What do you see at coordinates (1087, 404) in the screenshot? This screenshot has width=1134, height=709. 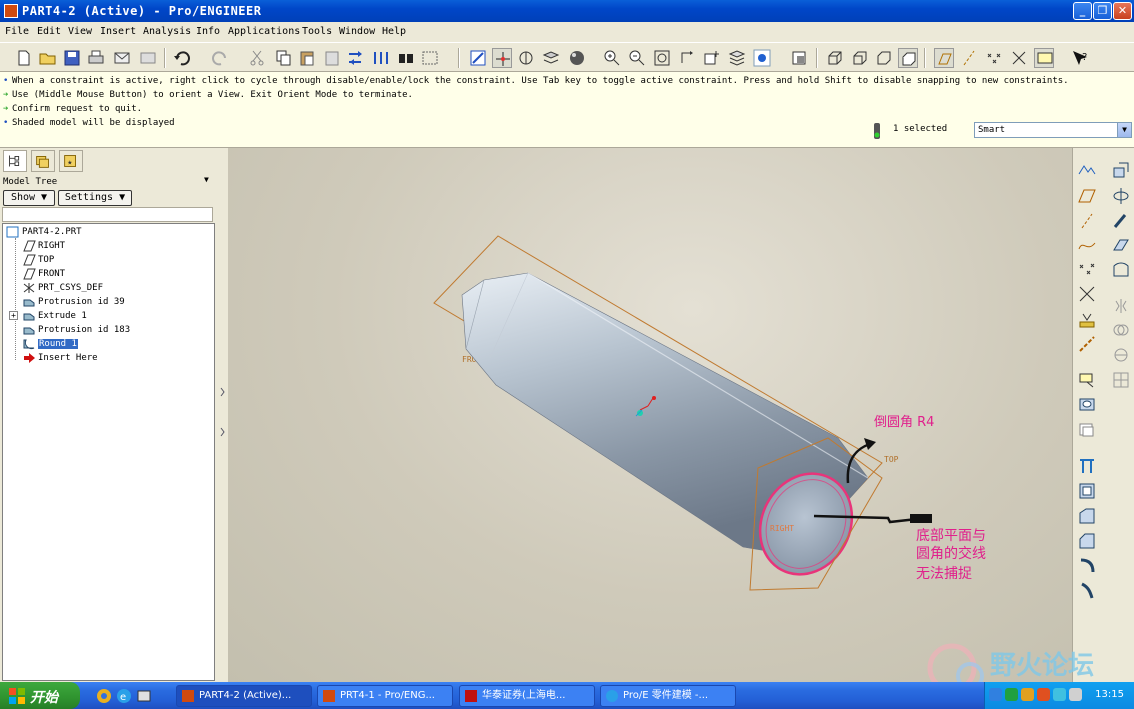 I see `hole-tool-icon` at bounding box center [1087, 404].